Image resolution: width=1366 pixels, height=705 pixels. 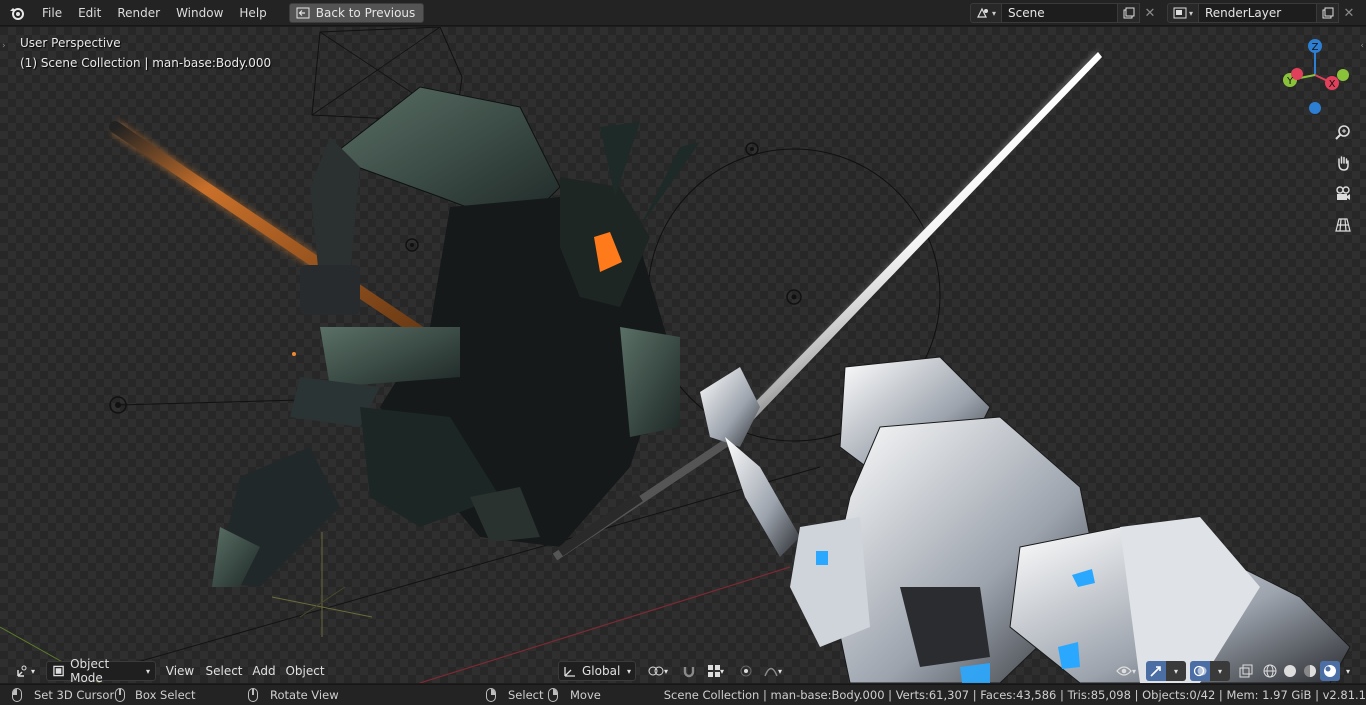 What do you see at coordinates (569, 672) in the screenshot?
I see `global-axes-icon` at bounding box center [569, 672].